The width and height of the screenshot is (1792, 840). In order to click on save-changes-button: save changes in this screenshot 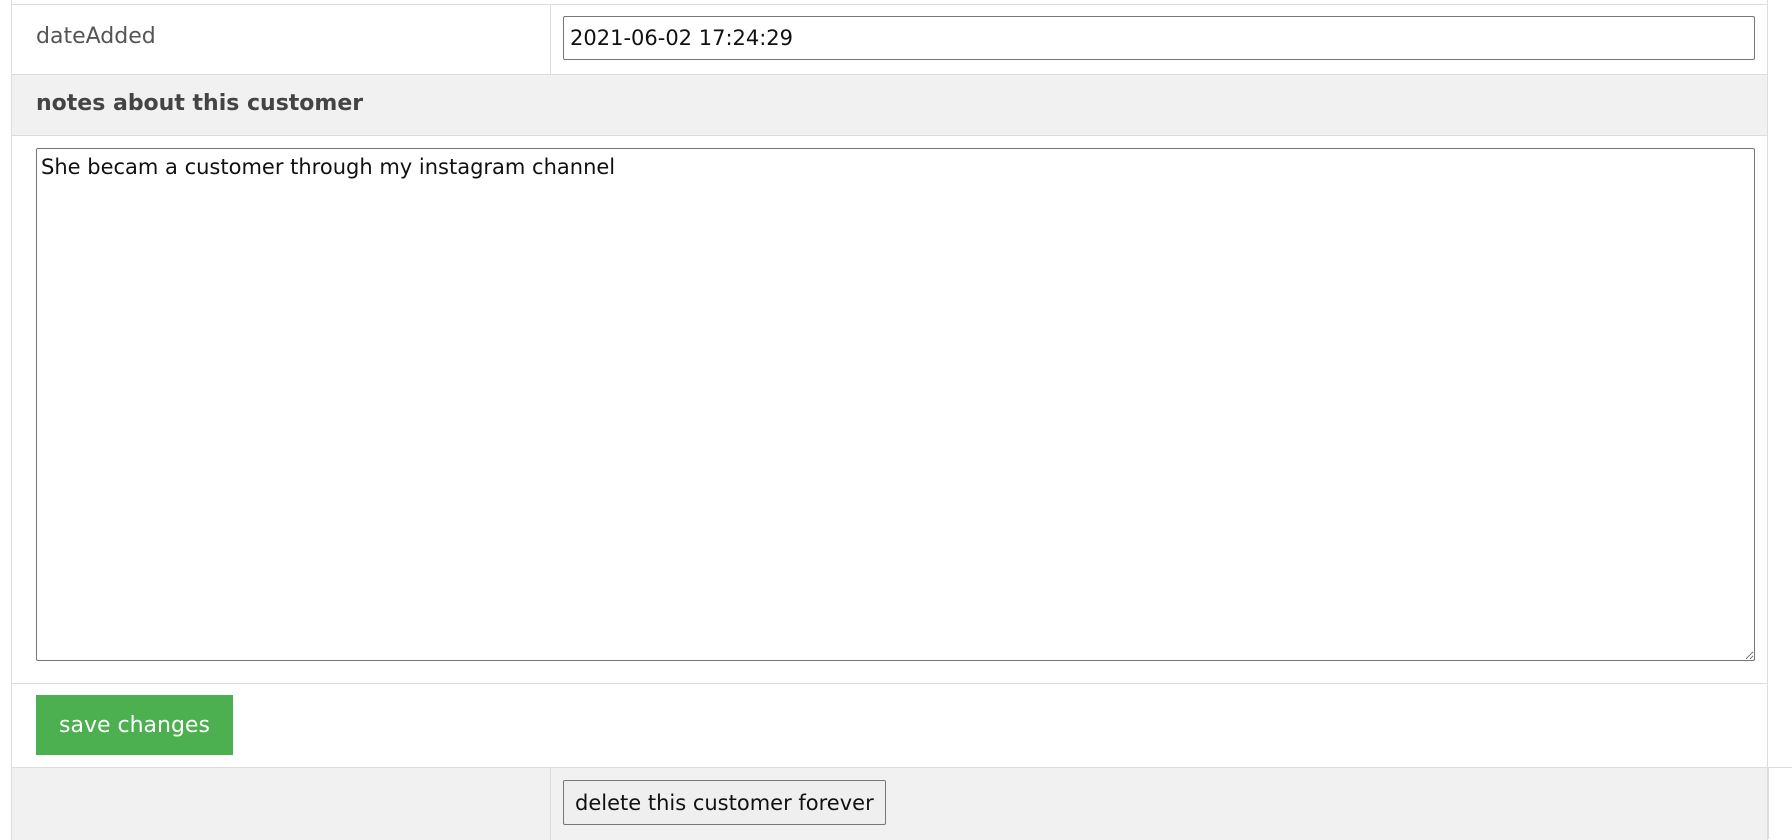, I will do `click(134, 725)`.